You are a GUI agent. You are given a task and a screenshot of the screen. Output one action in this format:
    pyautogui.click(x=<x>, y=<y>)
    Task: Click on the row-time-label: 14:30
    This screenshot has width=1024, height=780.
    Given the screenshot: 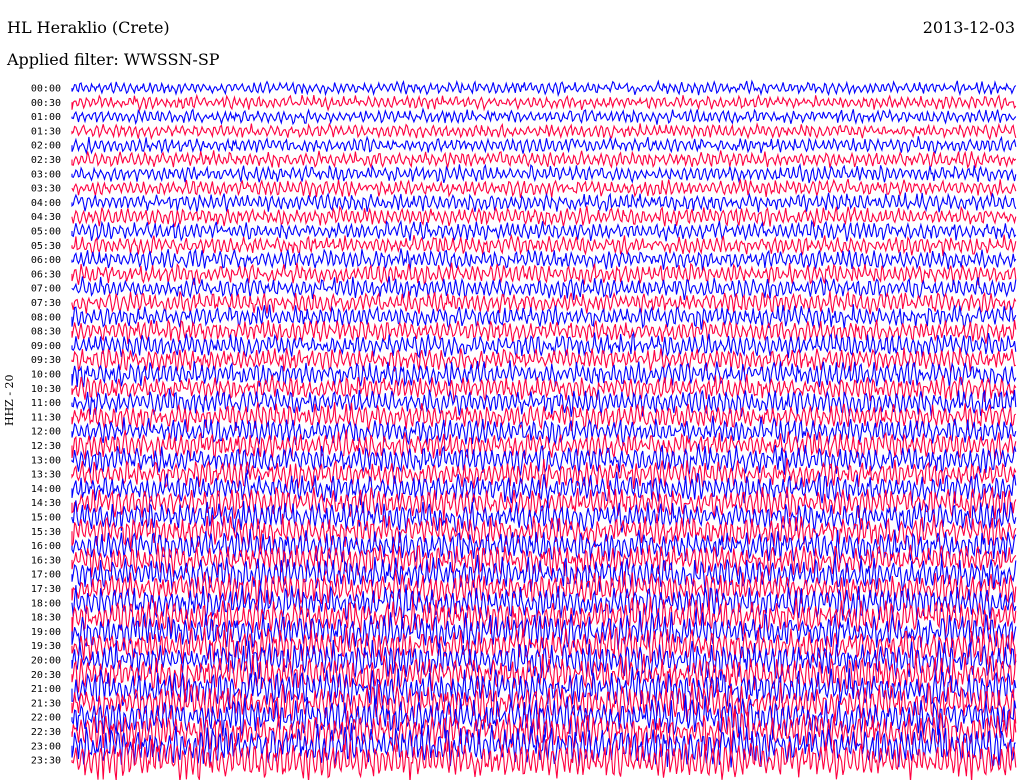 What is the action you would take?
    pyautogui.click(x=46, y=503)
    